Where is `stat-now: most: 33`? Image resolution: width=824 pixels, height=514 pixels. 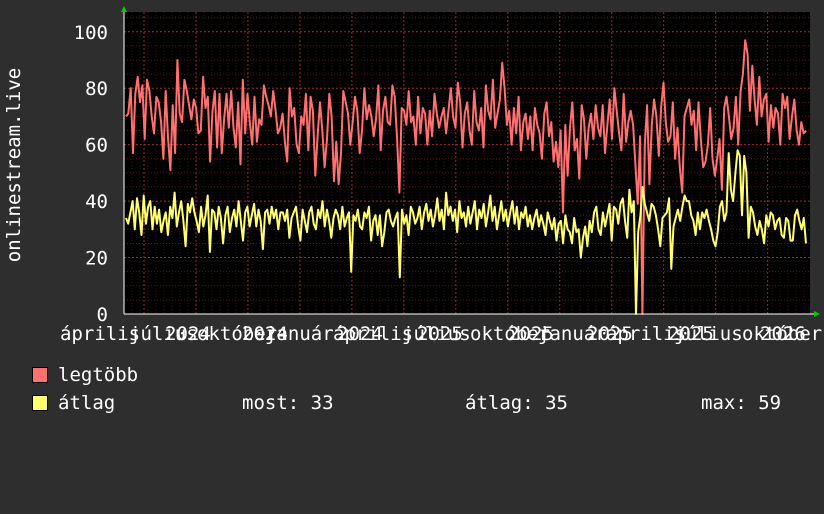 stat-now: most: 33 is located at coordinates (288, 403).